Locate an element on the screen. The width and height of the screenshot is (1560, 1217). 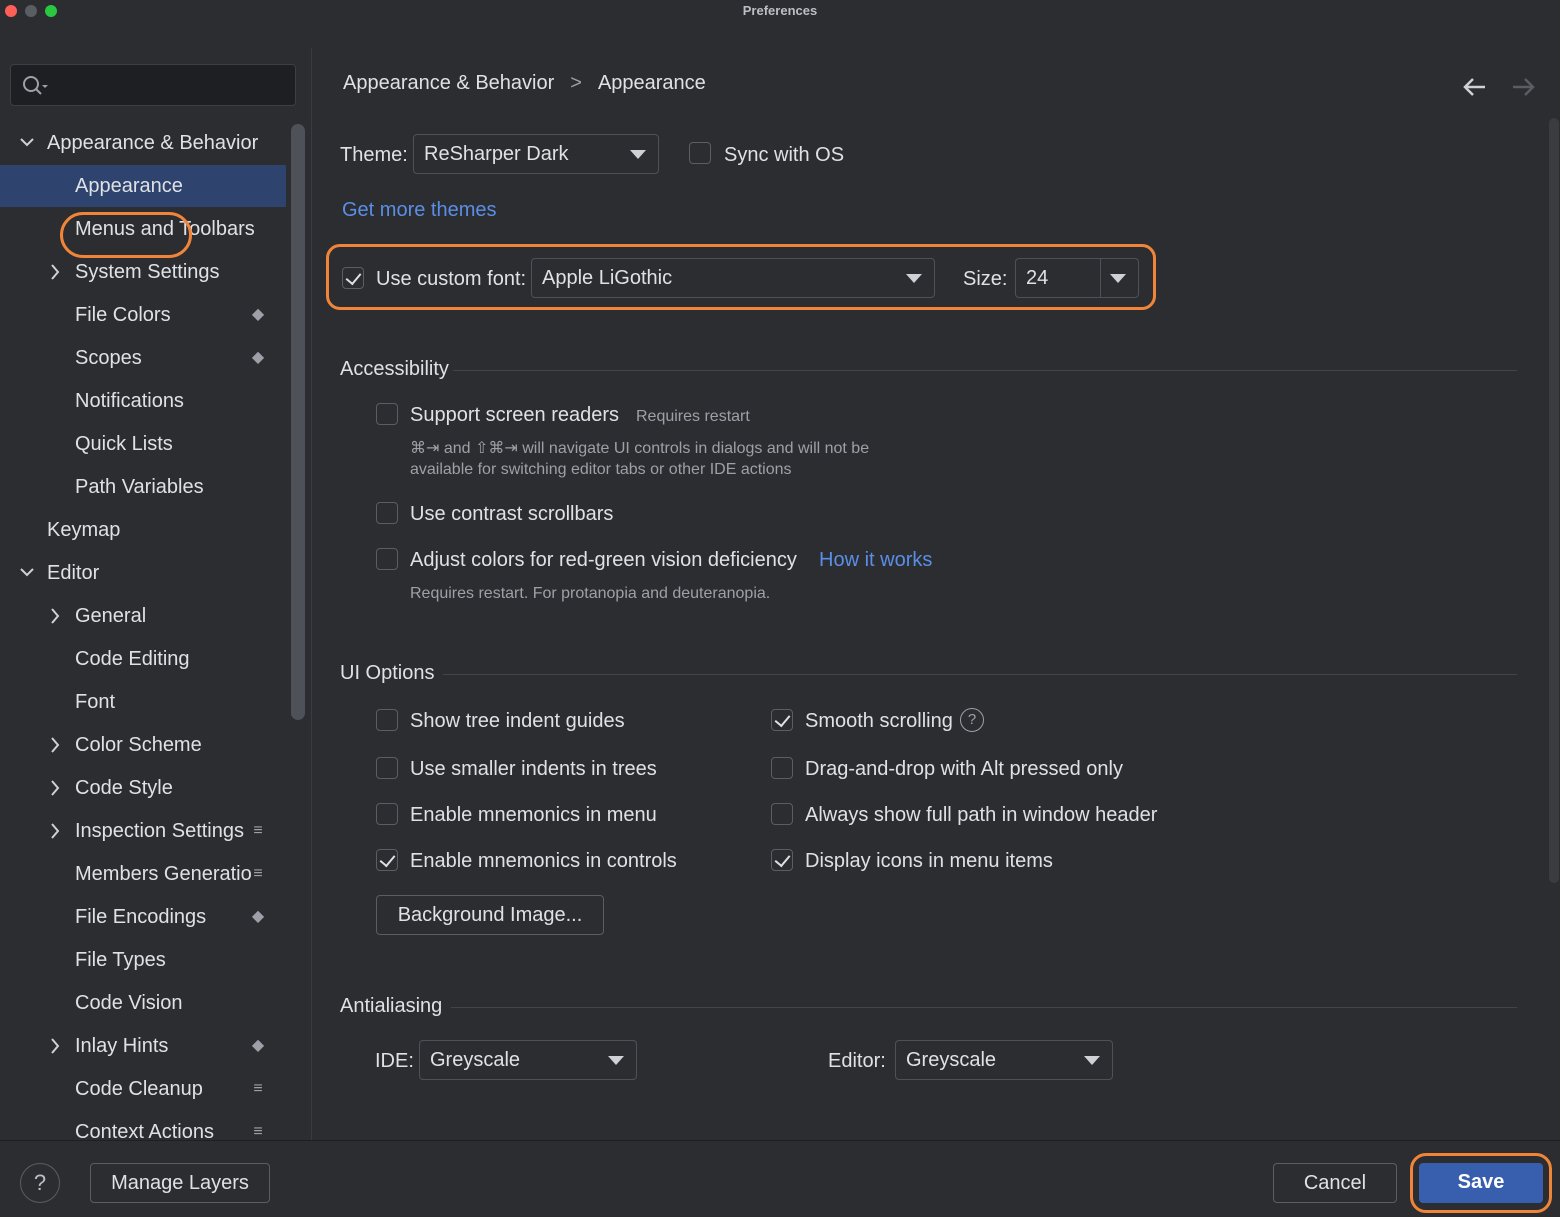
sidebar-item-system-settings: System Settings is located at coordinates (143, 272).